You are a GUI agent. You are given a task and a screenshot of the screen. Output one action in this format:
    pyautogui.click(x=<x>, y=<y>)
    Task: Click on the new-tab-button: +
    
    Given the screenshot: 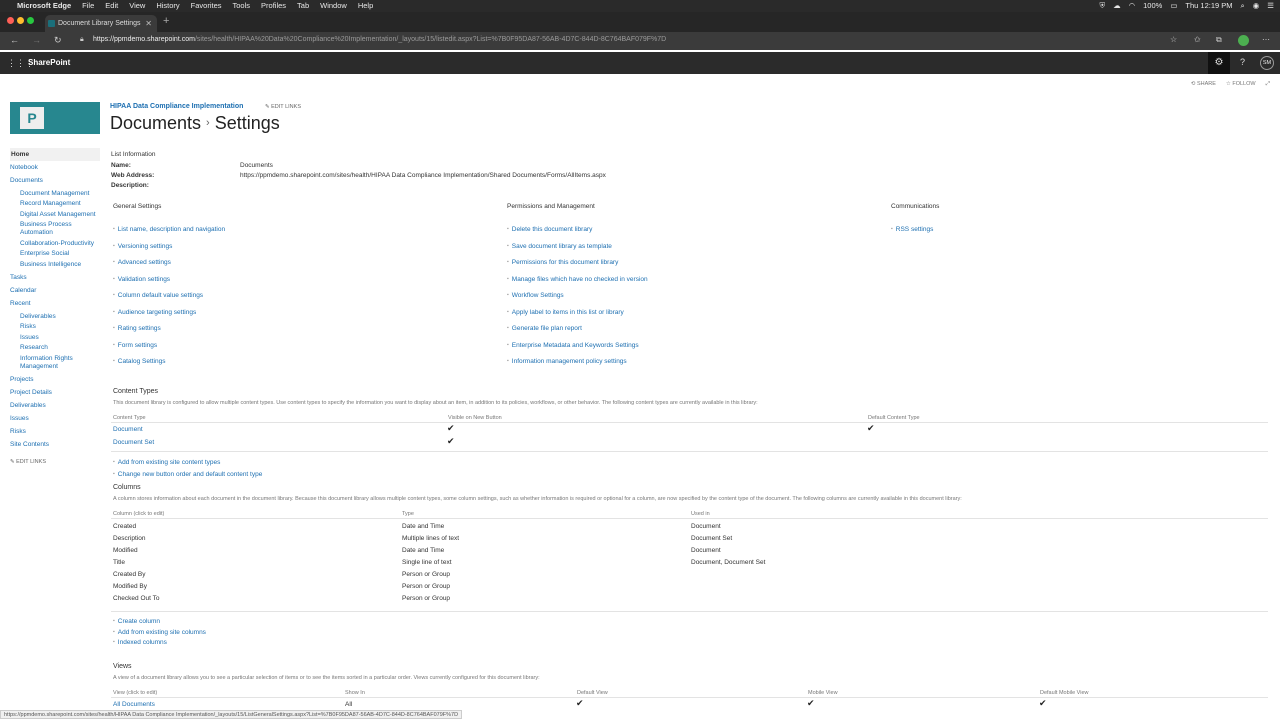 What is the action you would take?
    pyautogui.click(x=166, y=21)
    